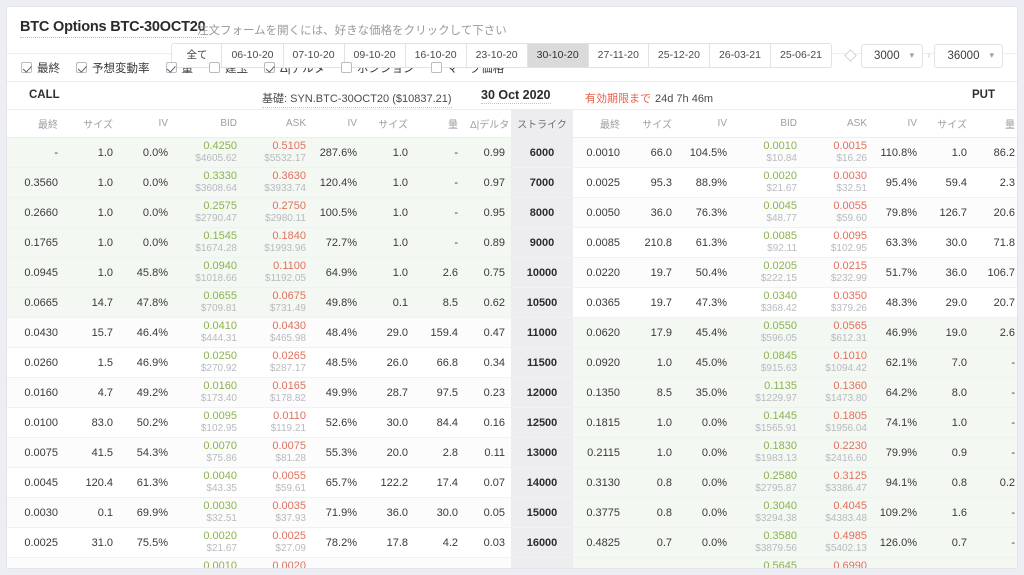 The height and width of the screenshot is (575, 1024). I want to click on put-bid-cell: 0.0340 $368.42, so click(768, 302).